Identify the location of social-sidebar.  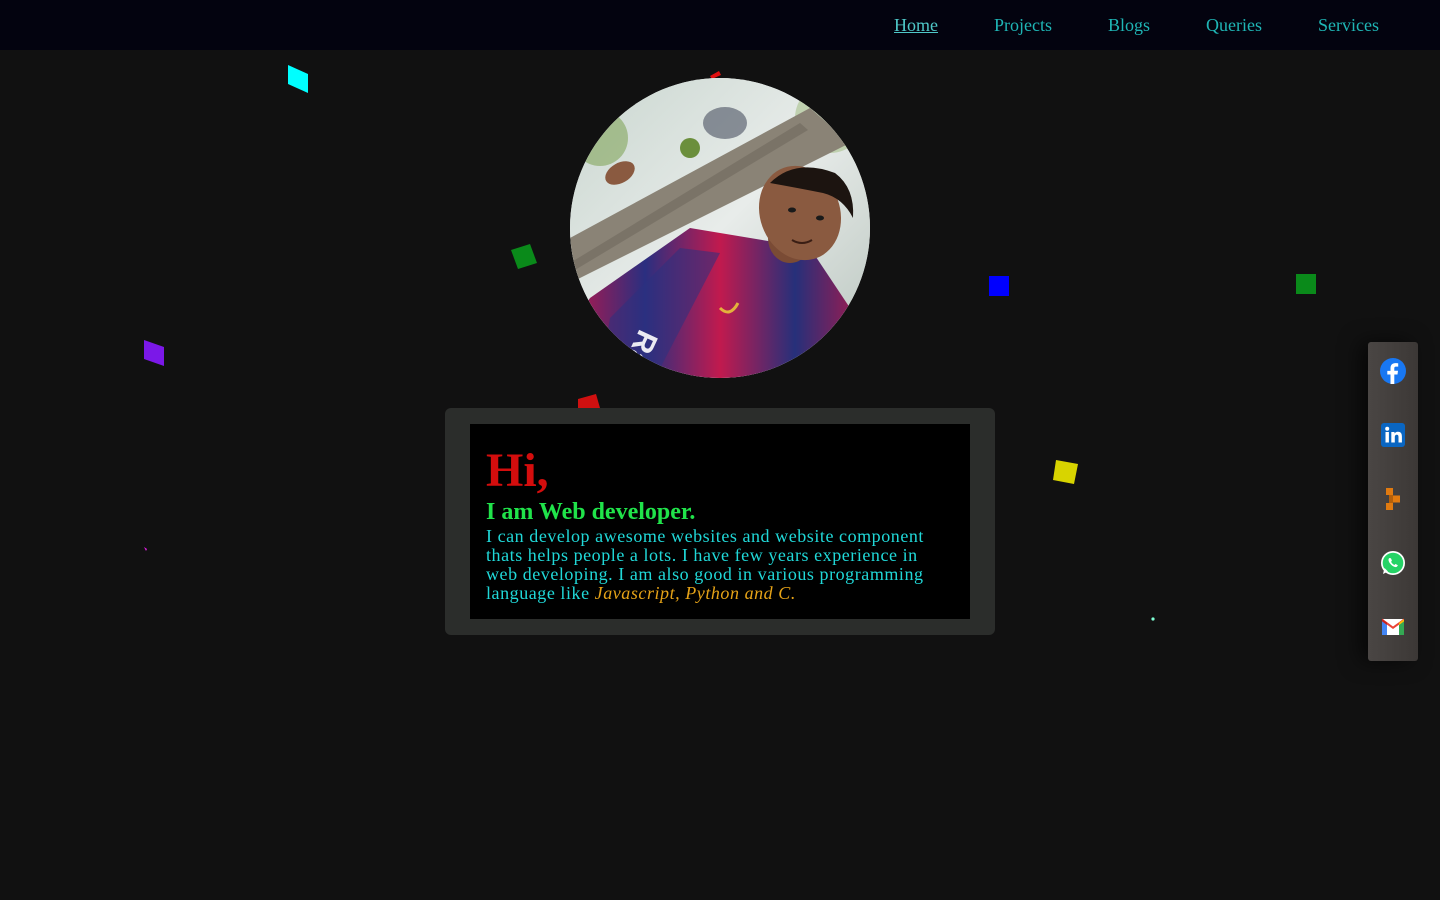
(1393, 501).